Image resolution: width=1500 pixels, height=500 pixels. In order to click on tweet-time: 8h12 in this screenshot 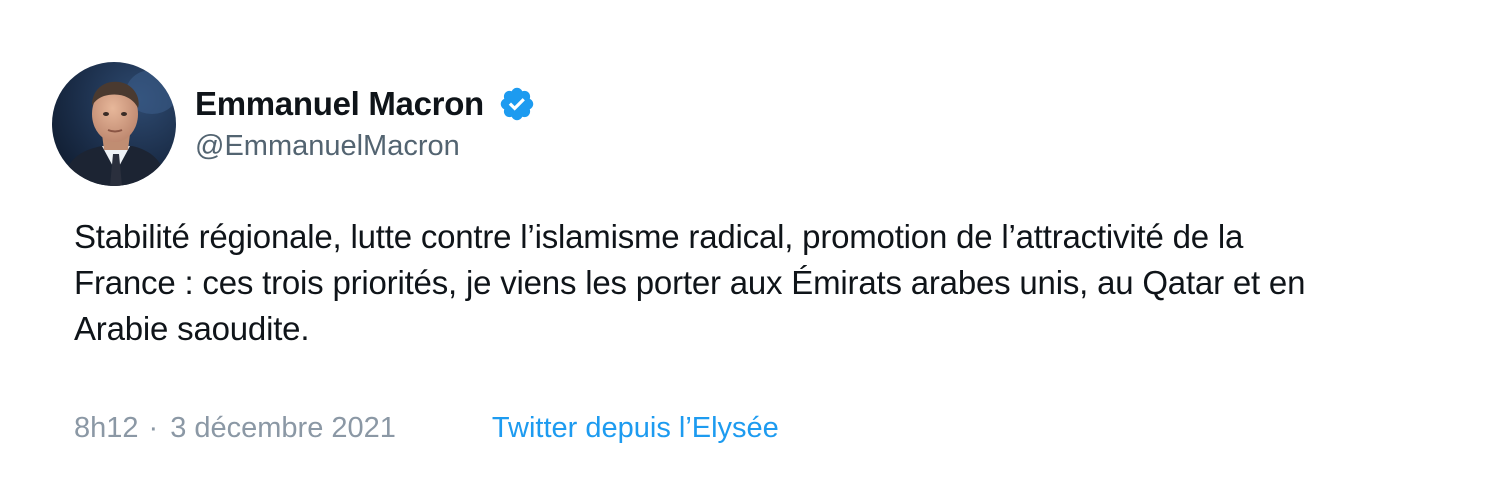, I will do `click(106, 428)`.